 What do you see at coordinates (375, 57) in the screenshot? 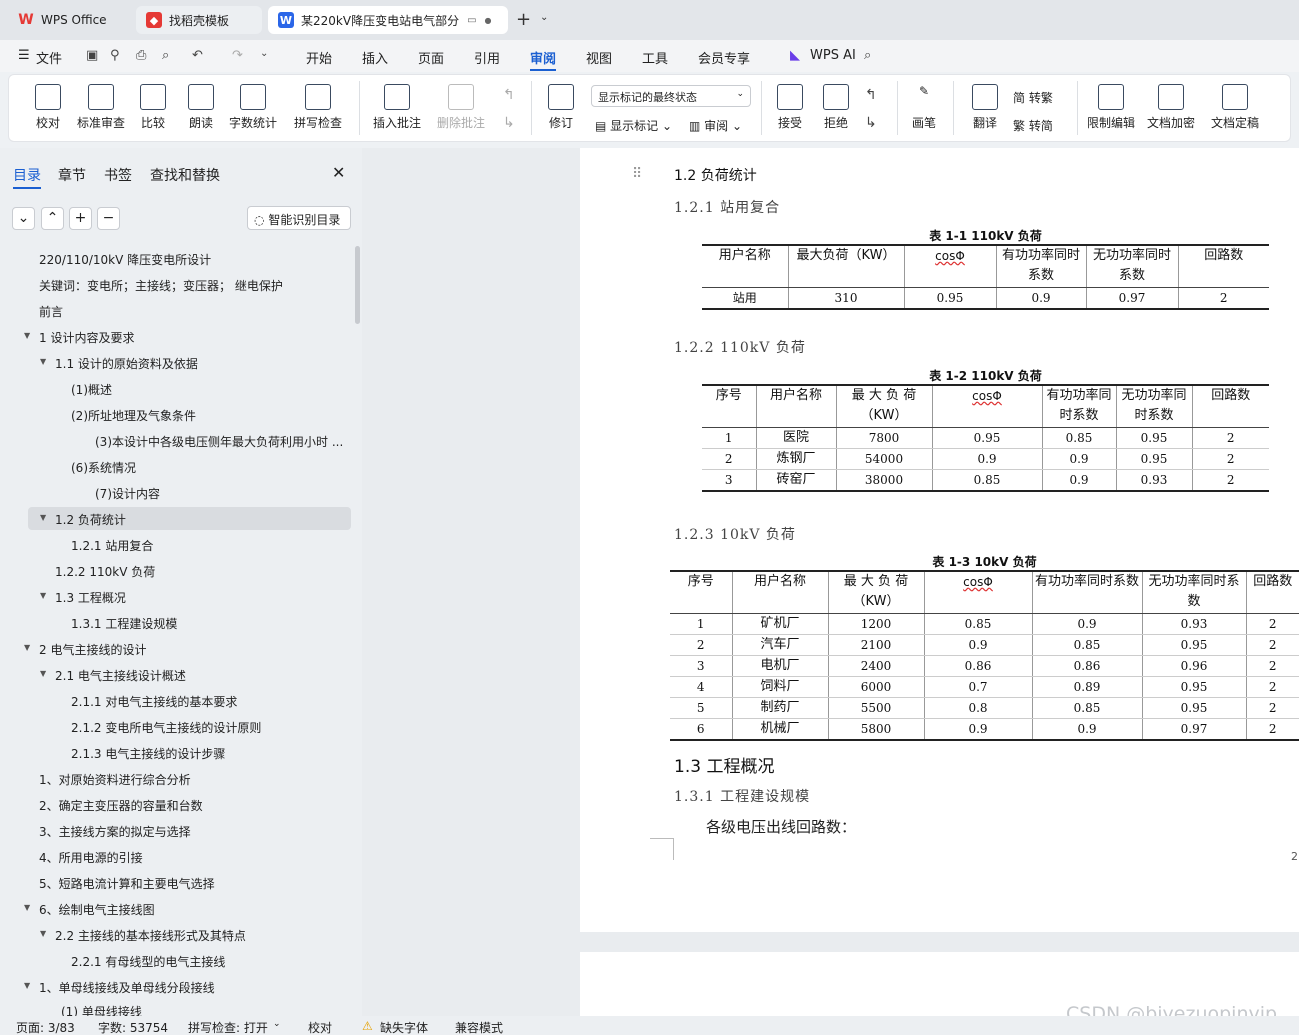
I see `menu-insert: 插入` at bounding box center [375, 57].